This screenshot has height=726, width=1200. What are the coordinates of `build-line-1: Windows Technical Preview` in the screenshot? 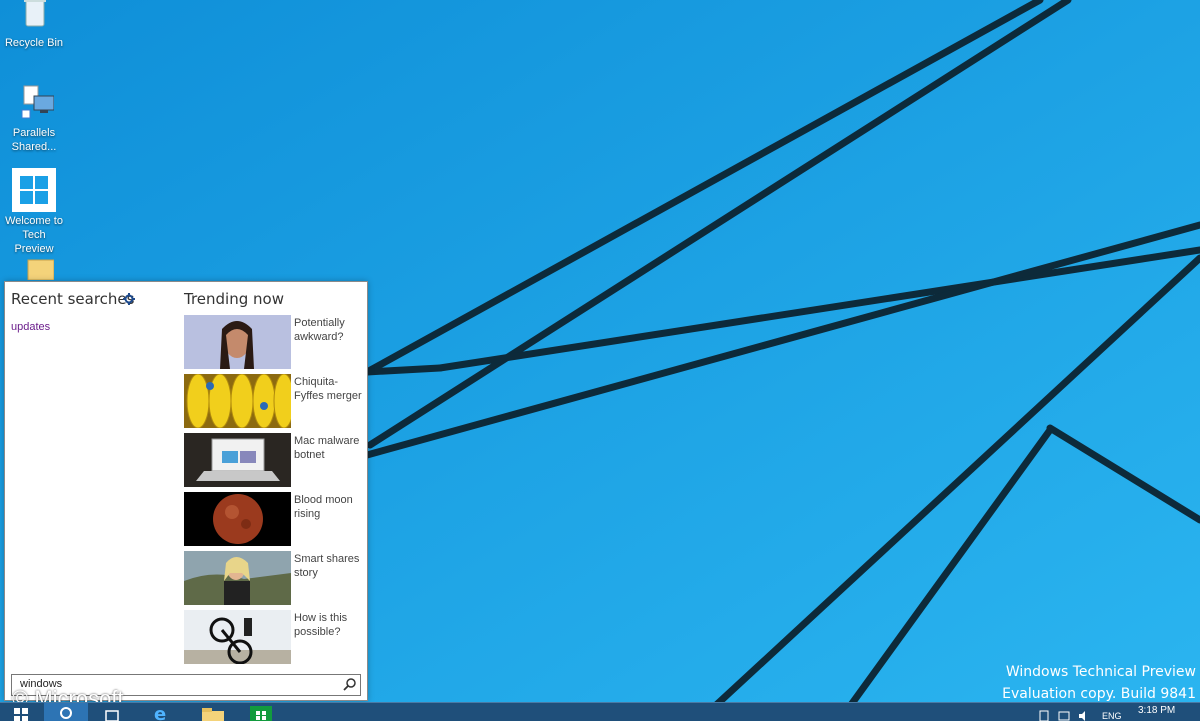 It's located at (1100, 672).